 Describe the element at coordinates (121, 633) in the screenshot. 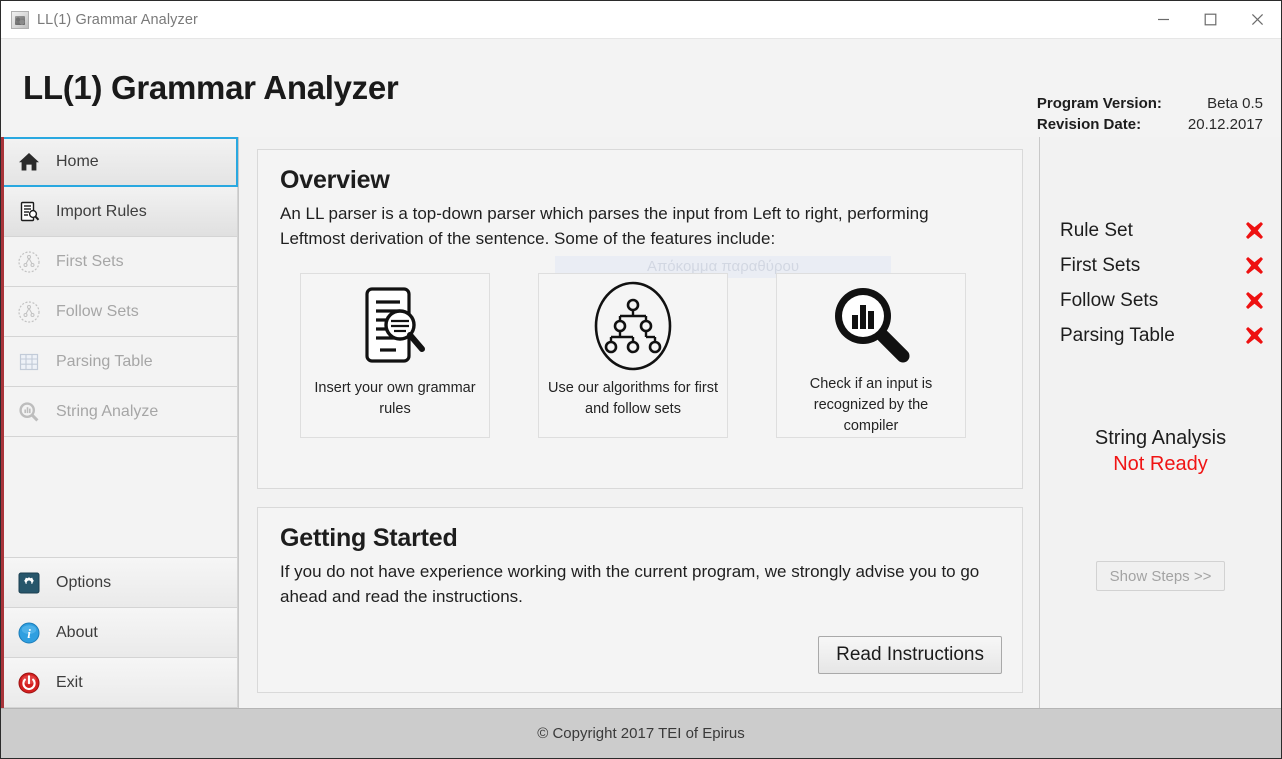

I see `sidebar-item-about: i About` at that location.